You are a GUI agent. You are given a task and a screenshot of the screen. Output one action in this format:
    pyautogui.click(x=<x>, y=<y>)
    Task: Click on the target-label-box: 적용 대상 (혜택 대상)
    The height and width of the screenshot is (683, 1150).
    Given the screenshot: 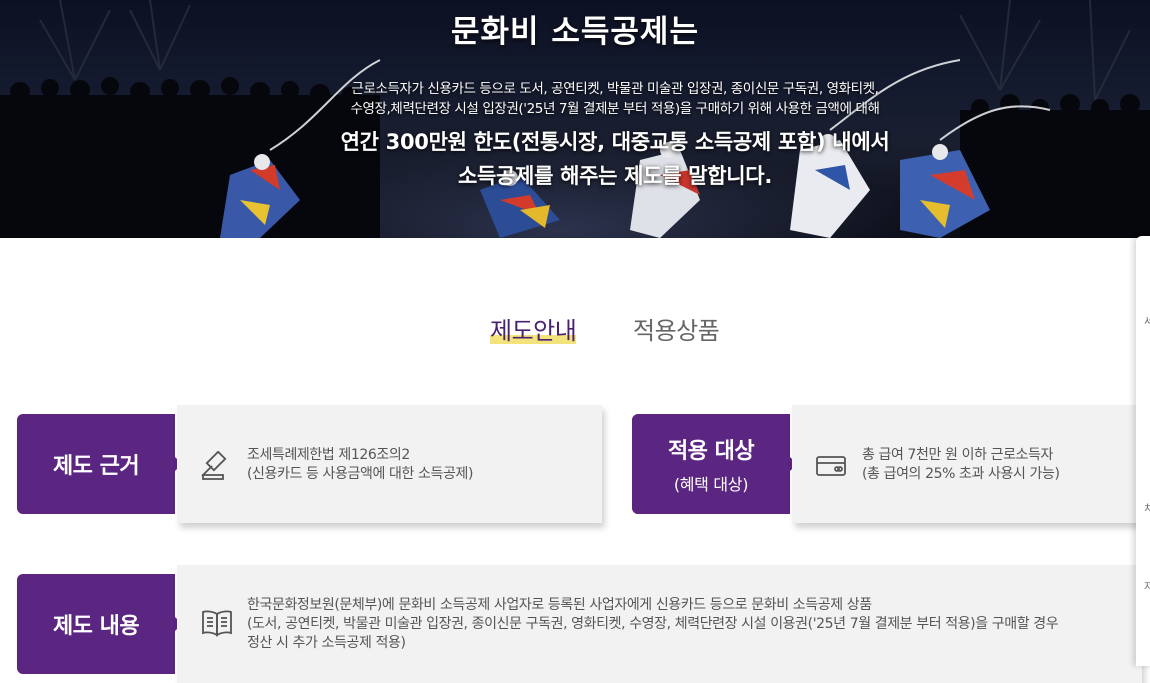 What is the action you would take?
    pyautogui.click(x=714, y=464)
    